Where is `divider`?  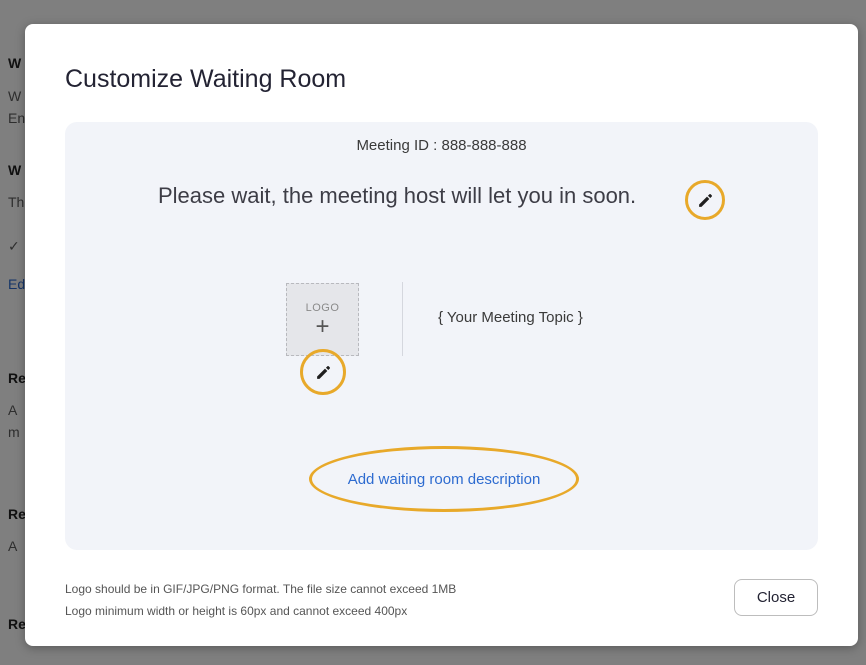
divider is located at coordinates (402, 319).